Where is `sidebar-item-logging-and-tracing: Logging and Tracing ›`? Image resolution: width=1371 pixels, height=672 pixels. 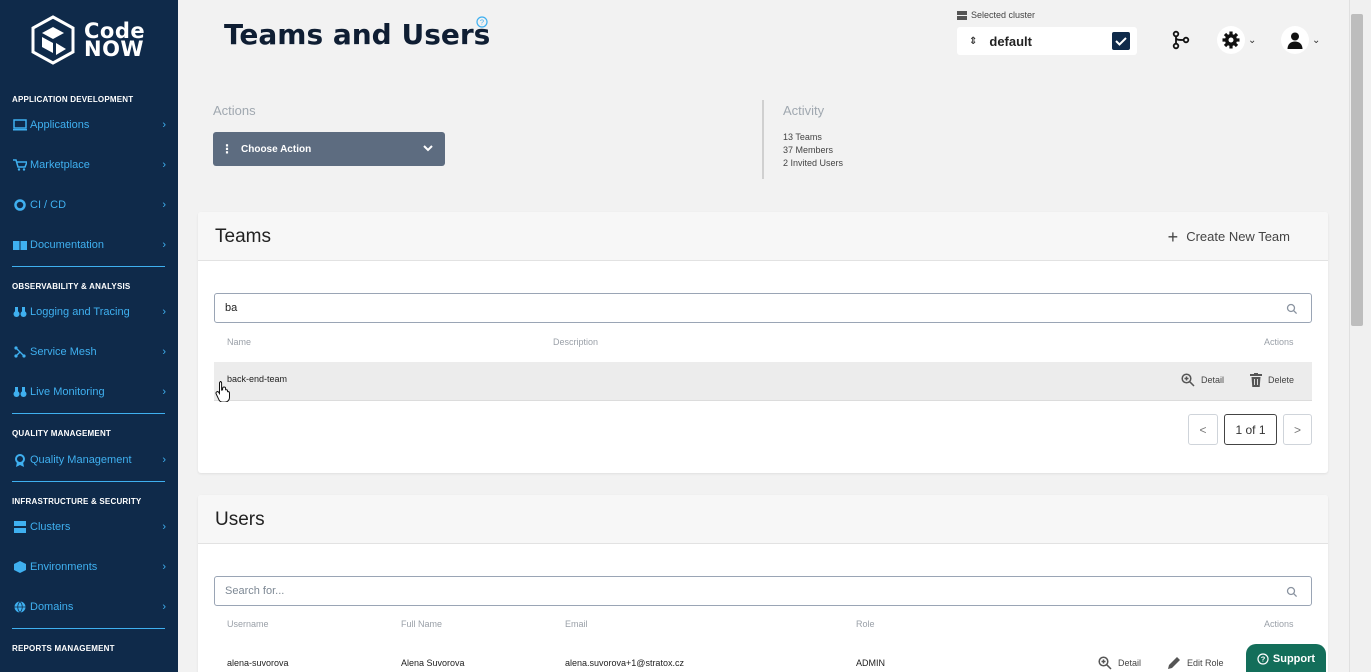
sidebar-item-logging-and-tracing: Logging and Tracing › is located at coordinates (89, 312).